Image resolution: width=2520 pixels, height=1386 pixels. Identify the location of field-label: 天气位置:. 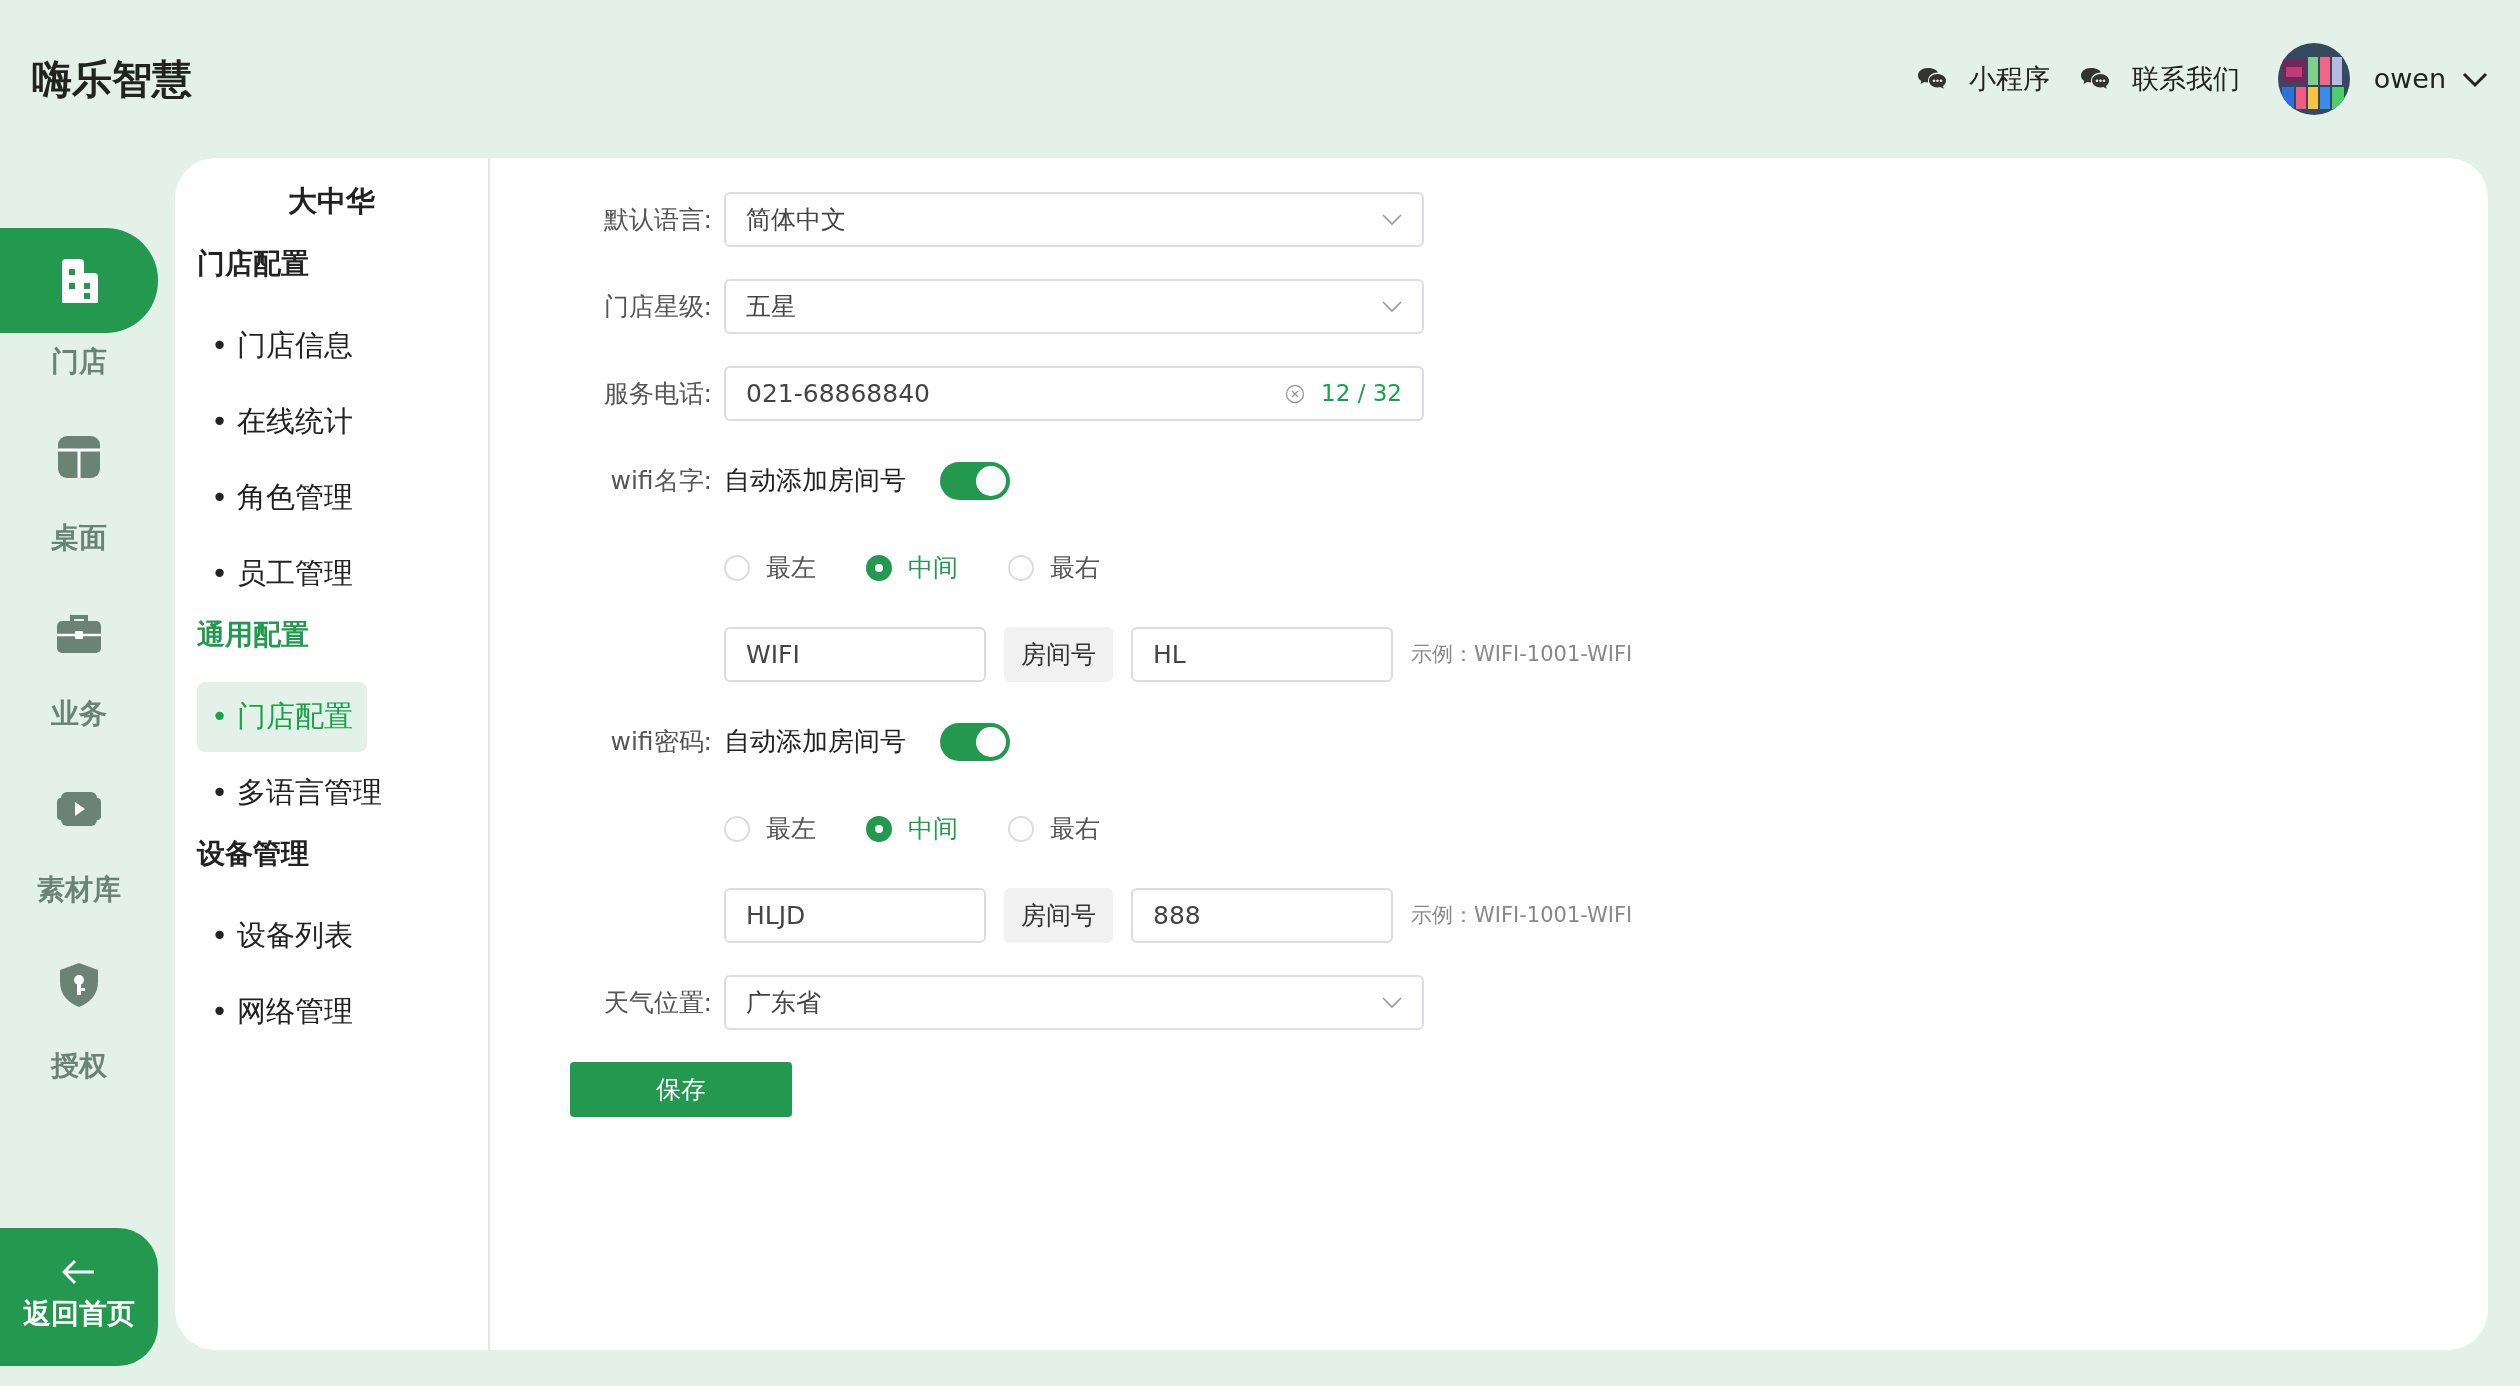
(657, 1002).